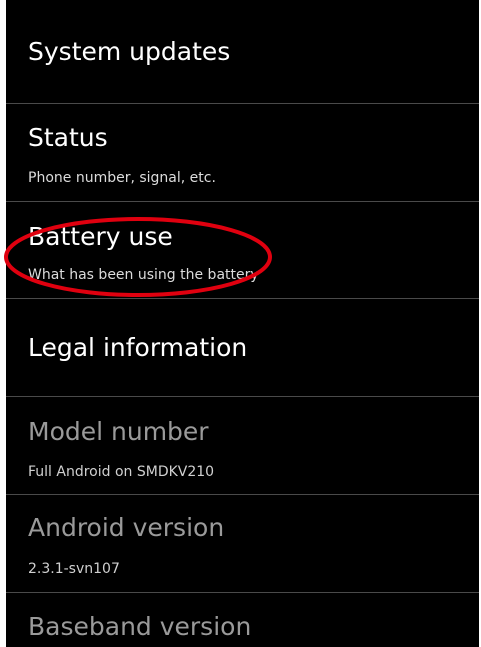 This screenshot has height=647, width=481. What do you see at coordinates (100, 236) in the screenshot?
I see `setting-title: Battery use` at bounding box center [100, 236].